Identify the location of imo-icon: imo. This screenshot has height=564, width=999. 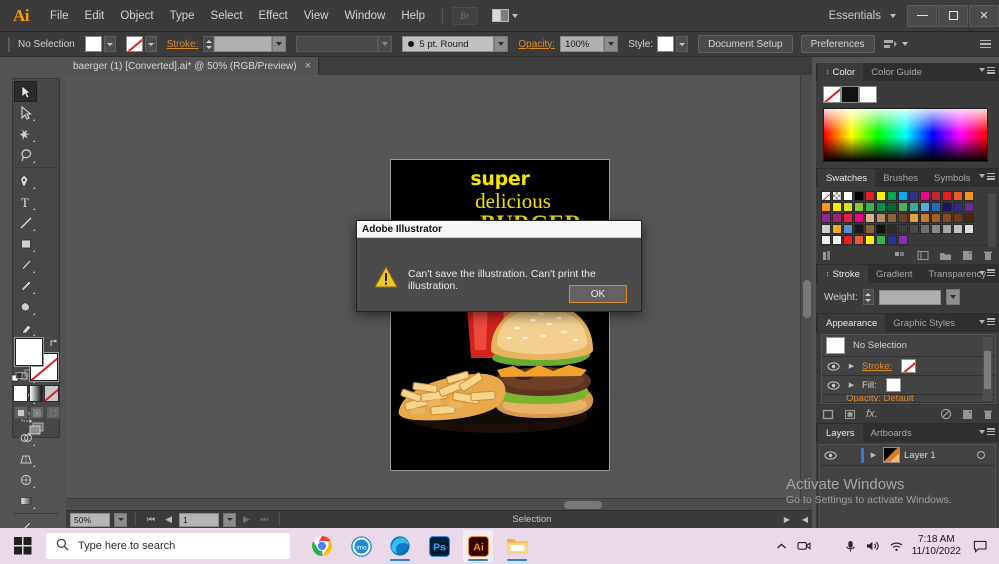
(361, 546).